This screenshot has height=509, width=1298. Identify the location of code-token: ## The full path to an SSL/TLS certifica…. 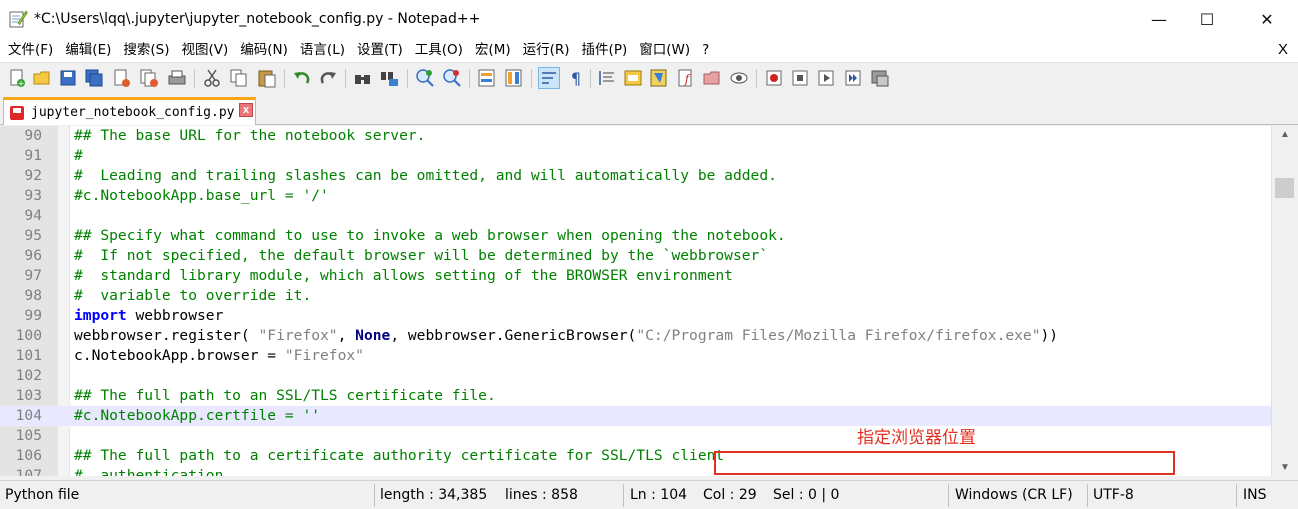
(285, 395).